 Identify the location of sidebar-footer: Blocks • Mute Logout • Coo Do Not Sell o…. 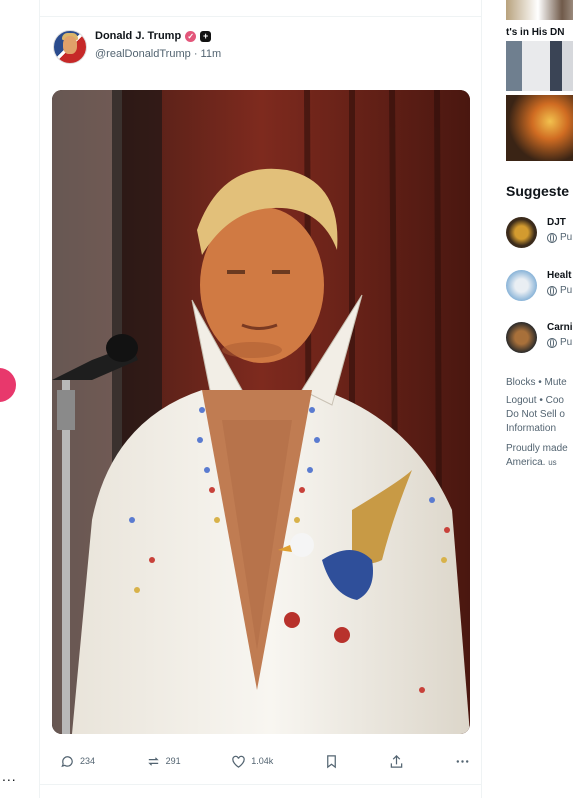
(537, 423).